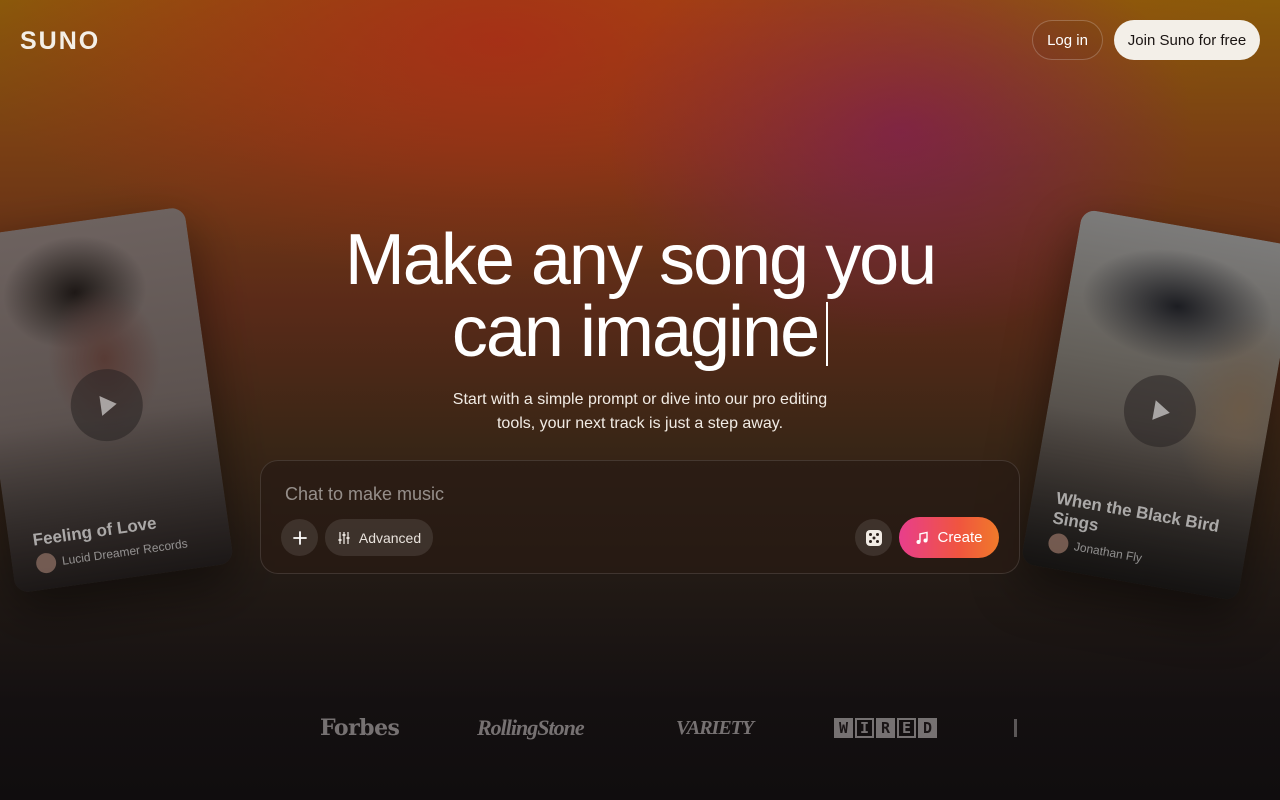 The image size is (1280, 800). I want to click on wired-letter: E, so click(906, 728).